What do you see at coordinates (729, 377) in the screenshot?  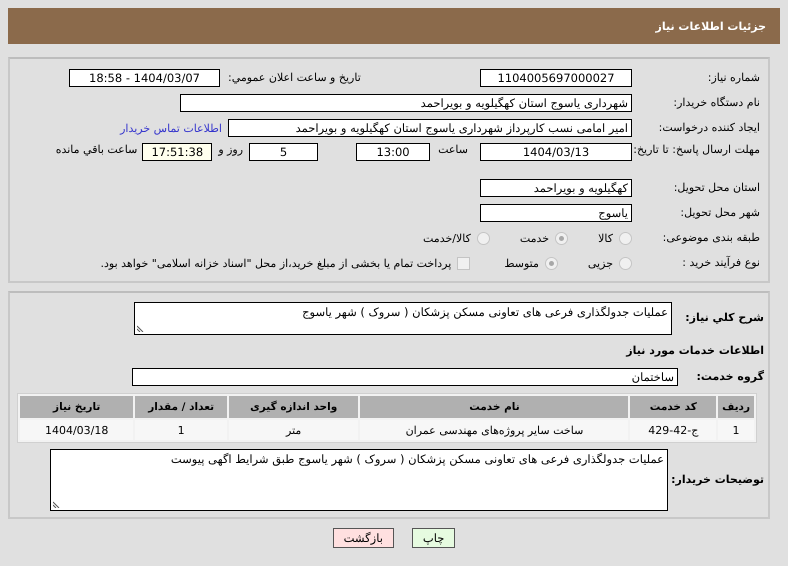 I see `field-label: گروه خدمت:` at bounding box center [729, 377].